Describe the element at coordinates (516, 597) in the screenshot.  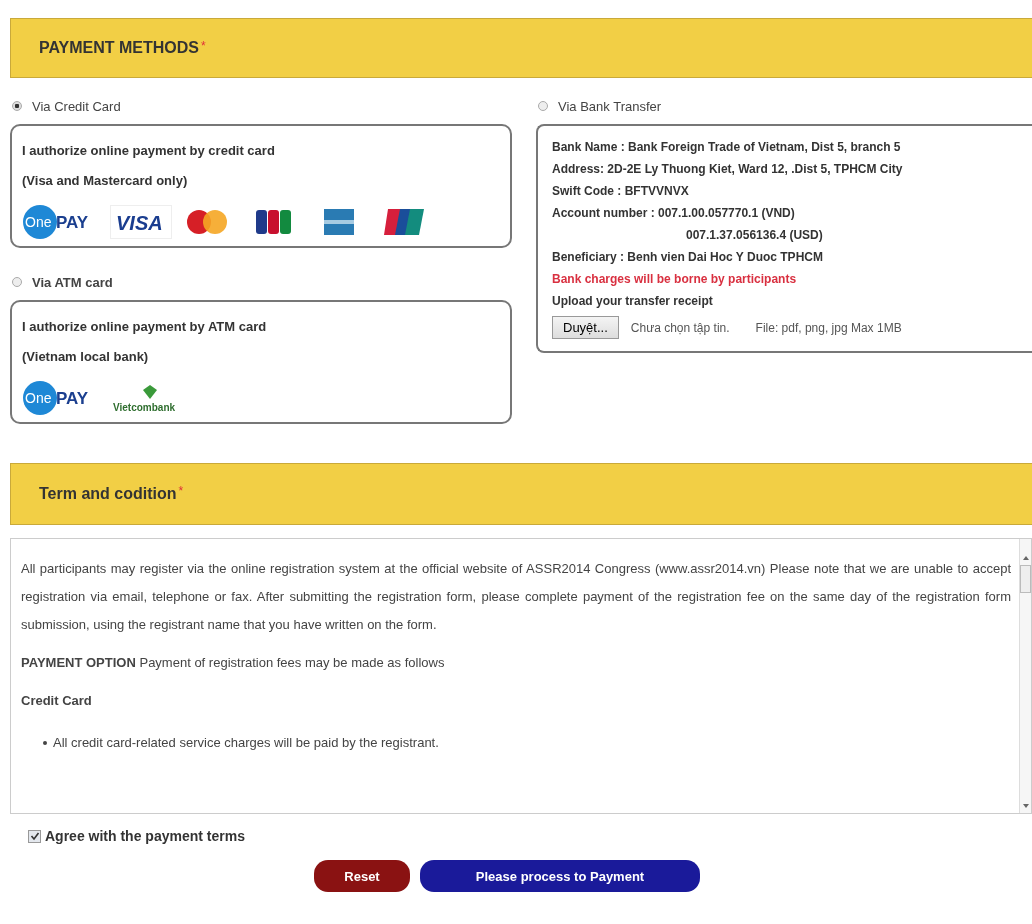
I see `terms-paragraph: All participants may register via the online registration system at the official website of ASSR2014 Congress (www.assr2014.vn) Please note that we are unable to accept registration via email, telephone or fax. After submitting the registration form, please complete payment of the registration fee on the same day of the registration form submission, using the registrant name that you have written on the form.` at that location.